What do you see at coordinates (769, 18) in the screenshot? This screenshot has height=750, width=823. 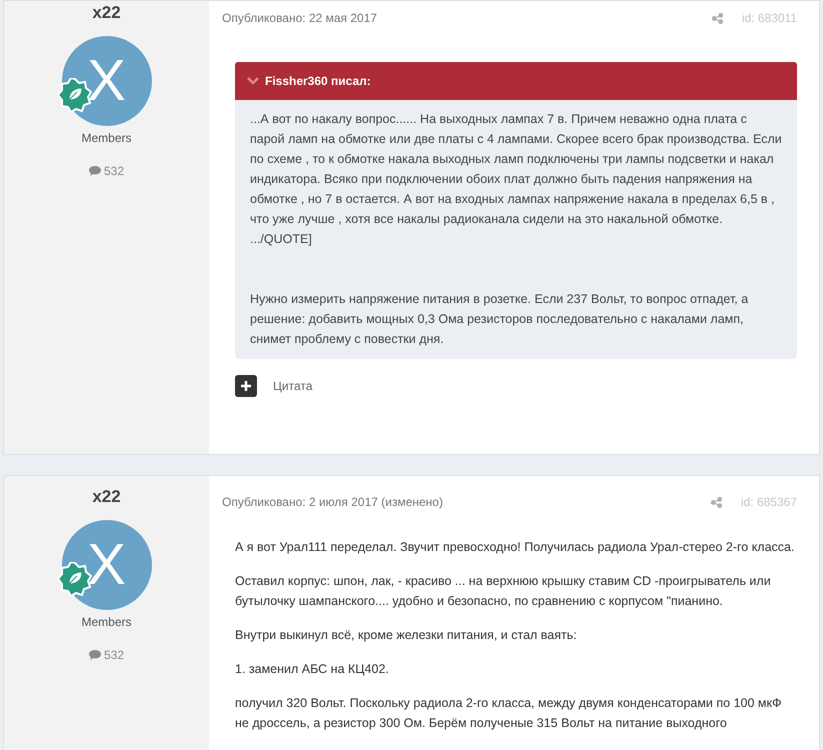 I see `post-id: id: 683011` at bounding box center [769, 18].